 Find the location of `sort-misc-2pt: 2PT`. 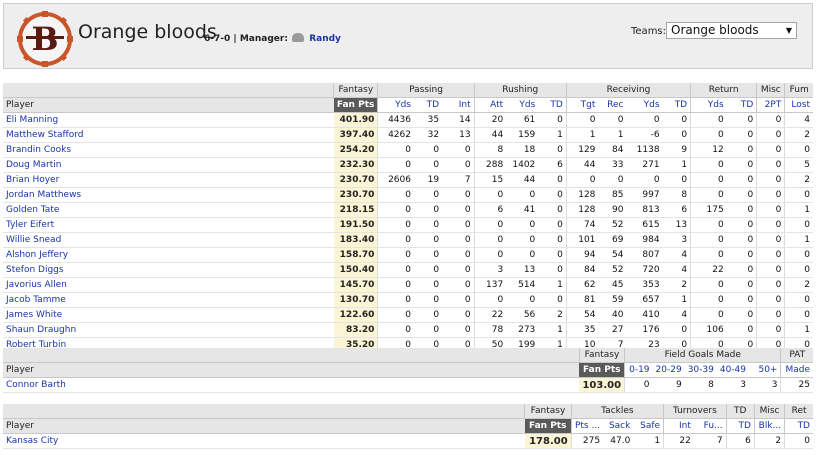

sort-misc-2pt: 2PT is located at coordinates (770, 105).